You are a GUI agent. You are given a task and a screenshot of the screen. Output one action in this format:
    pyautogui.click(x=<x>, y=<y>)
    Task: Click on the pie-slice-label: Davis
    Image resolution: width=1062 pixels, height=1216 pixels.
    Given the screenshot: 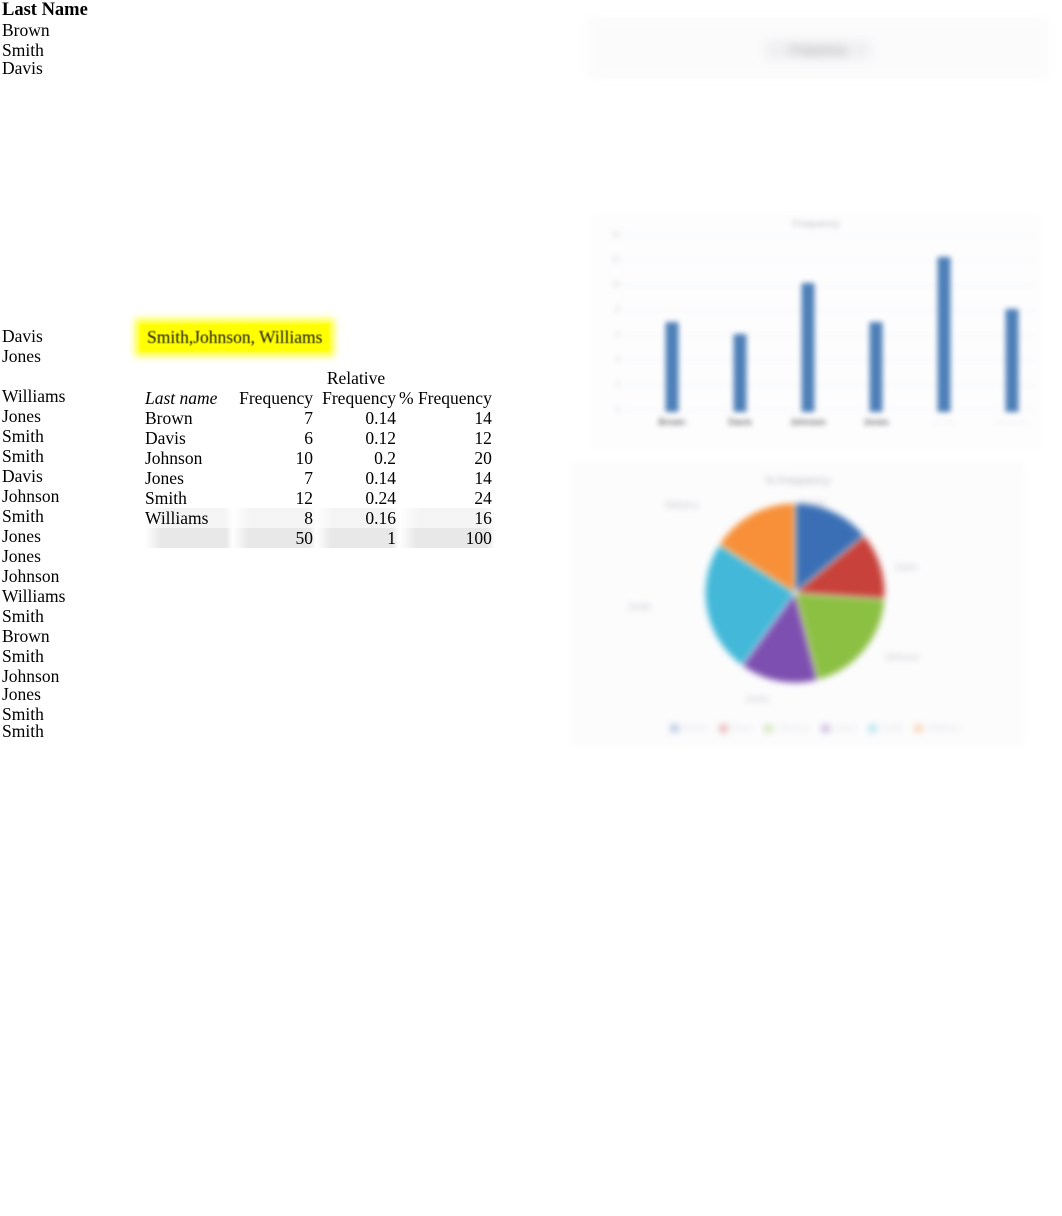 What is the action you would take?
    pyautogui.click(x=906, y=567)
    